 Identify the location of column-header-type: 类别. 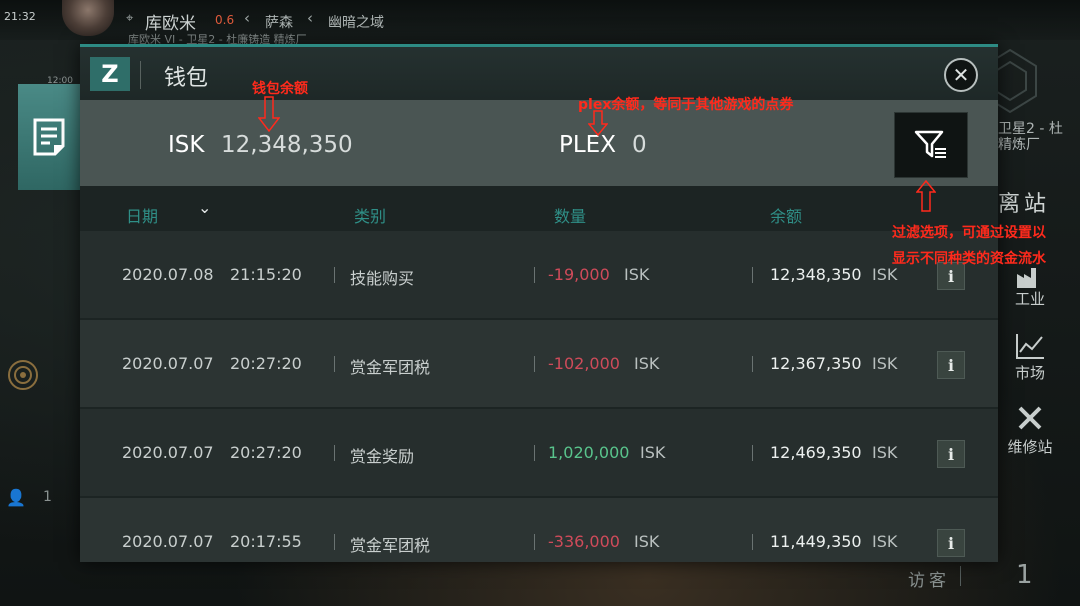
(370, 215).